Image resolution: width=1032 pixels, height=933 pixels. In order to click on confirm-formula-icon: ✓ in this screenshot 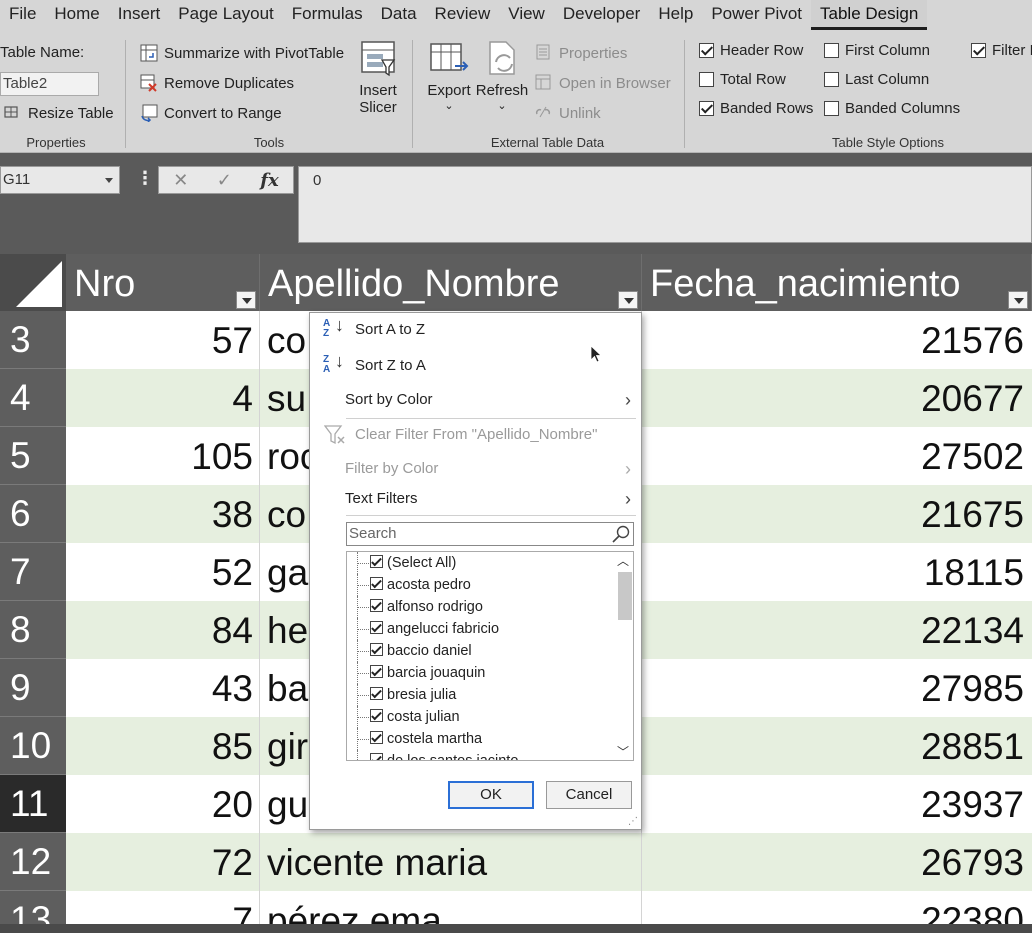, I will do `click(224, 180)`.